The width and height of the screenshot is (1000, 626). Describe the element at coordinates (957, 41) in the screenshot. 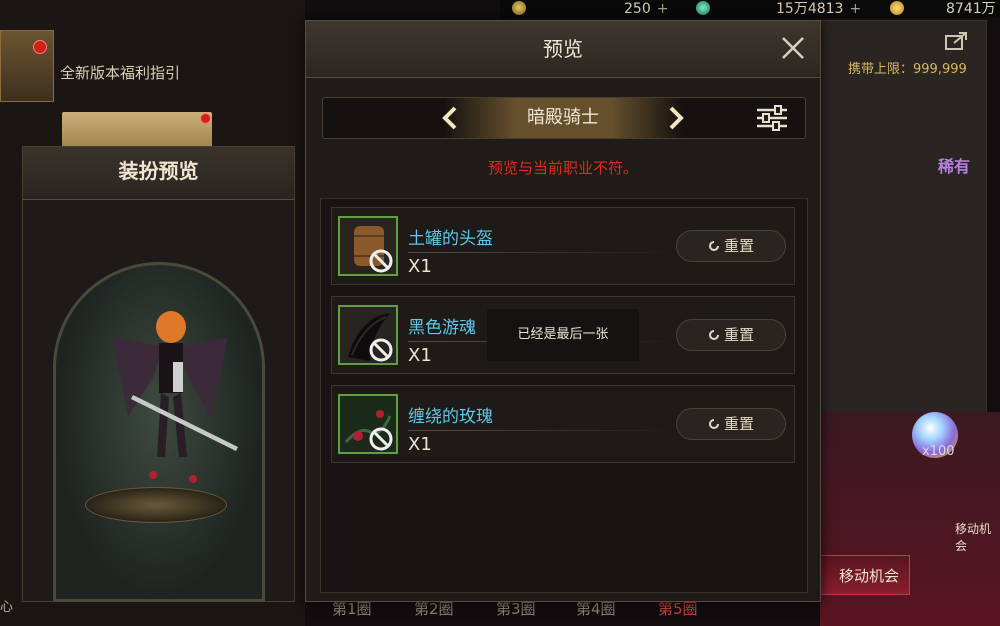

I see `share-icon` at that location.